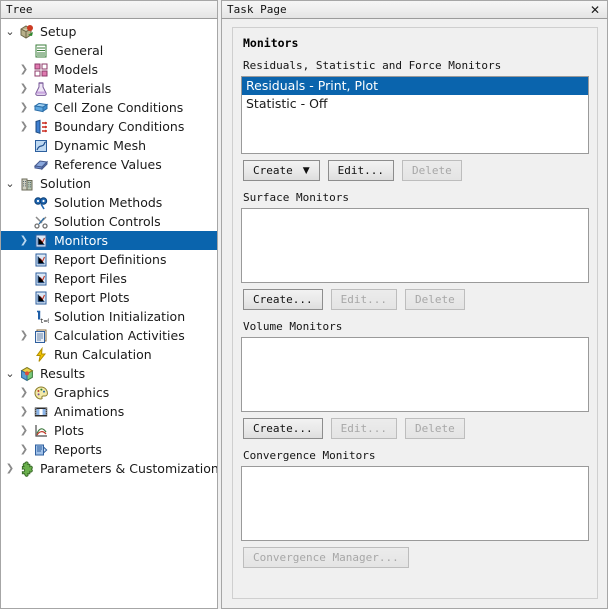  Describe the element at coordinates (109, 449) in the screenshot. I see `tree-item-reports: ❯ Reports` at that location.